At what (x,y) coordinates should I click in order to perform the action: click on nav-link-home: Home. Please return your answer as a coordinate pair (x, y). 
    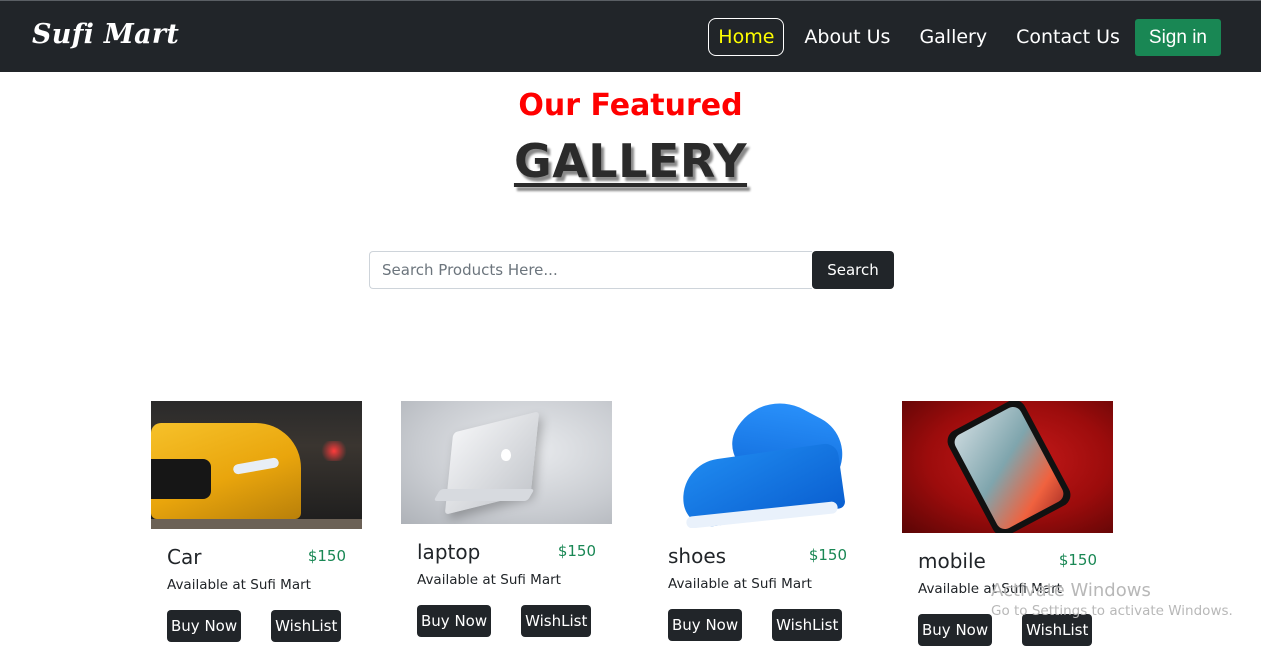
    Looking at the image, I should click on (746, 37).